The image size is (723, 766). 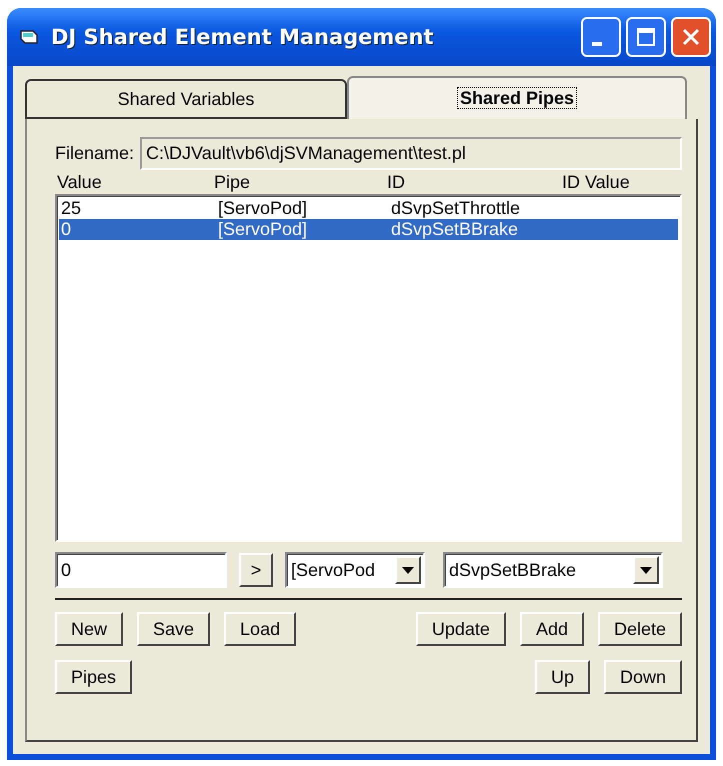 I want to click on action-button: New, so click(x=89, y=629).